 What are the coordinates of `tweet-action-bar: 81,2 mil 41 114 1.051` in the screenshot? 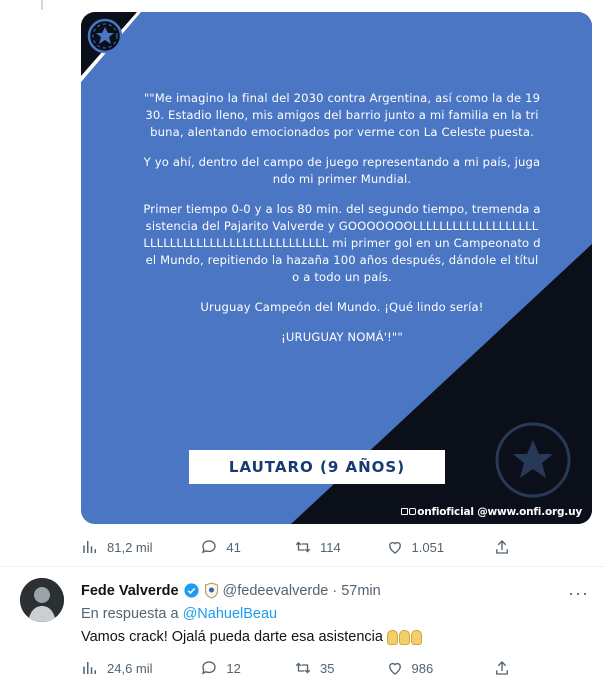 It's located at (296, 547).